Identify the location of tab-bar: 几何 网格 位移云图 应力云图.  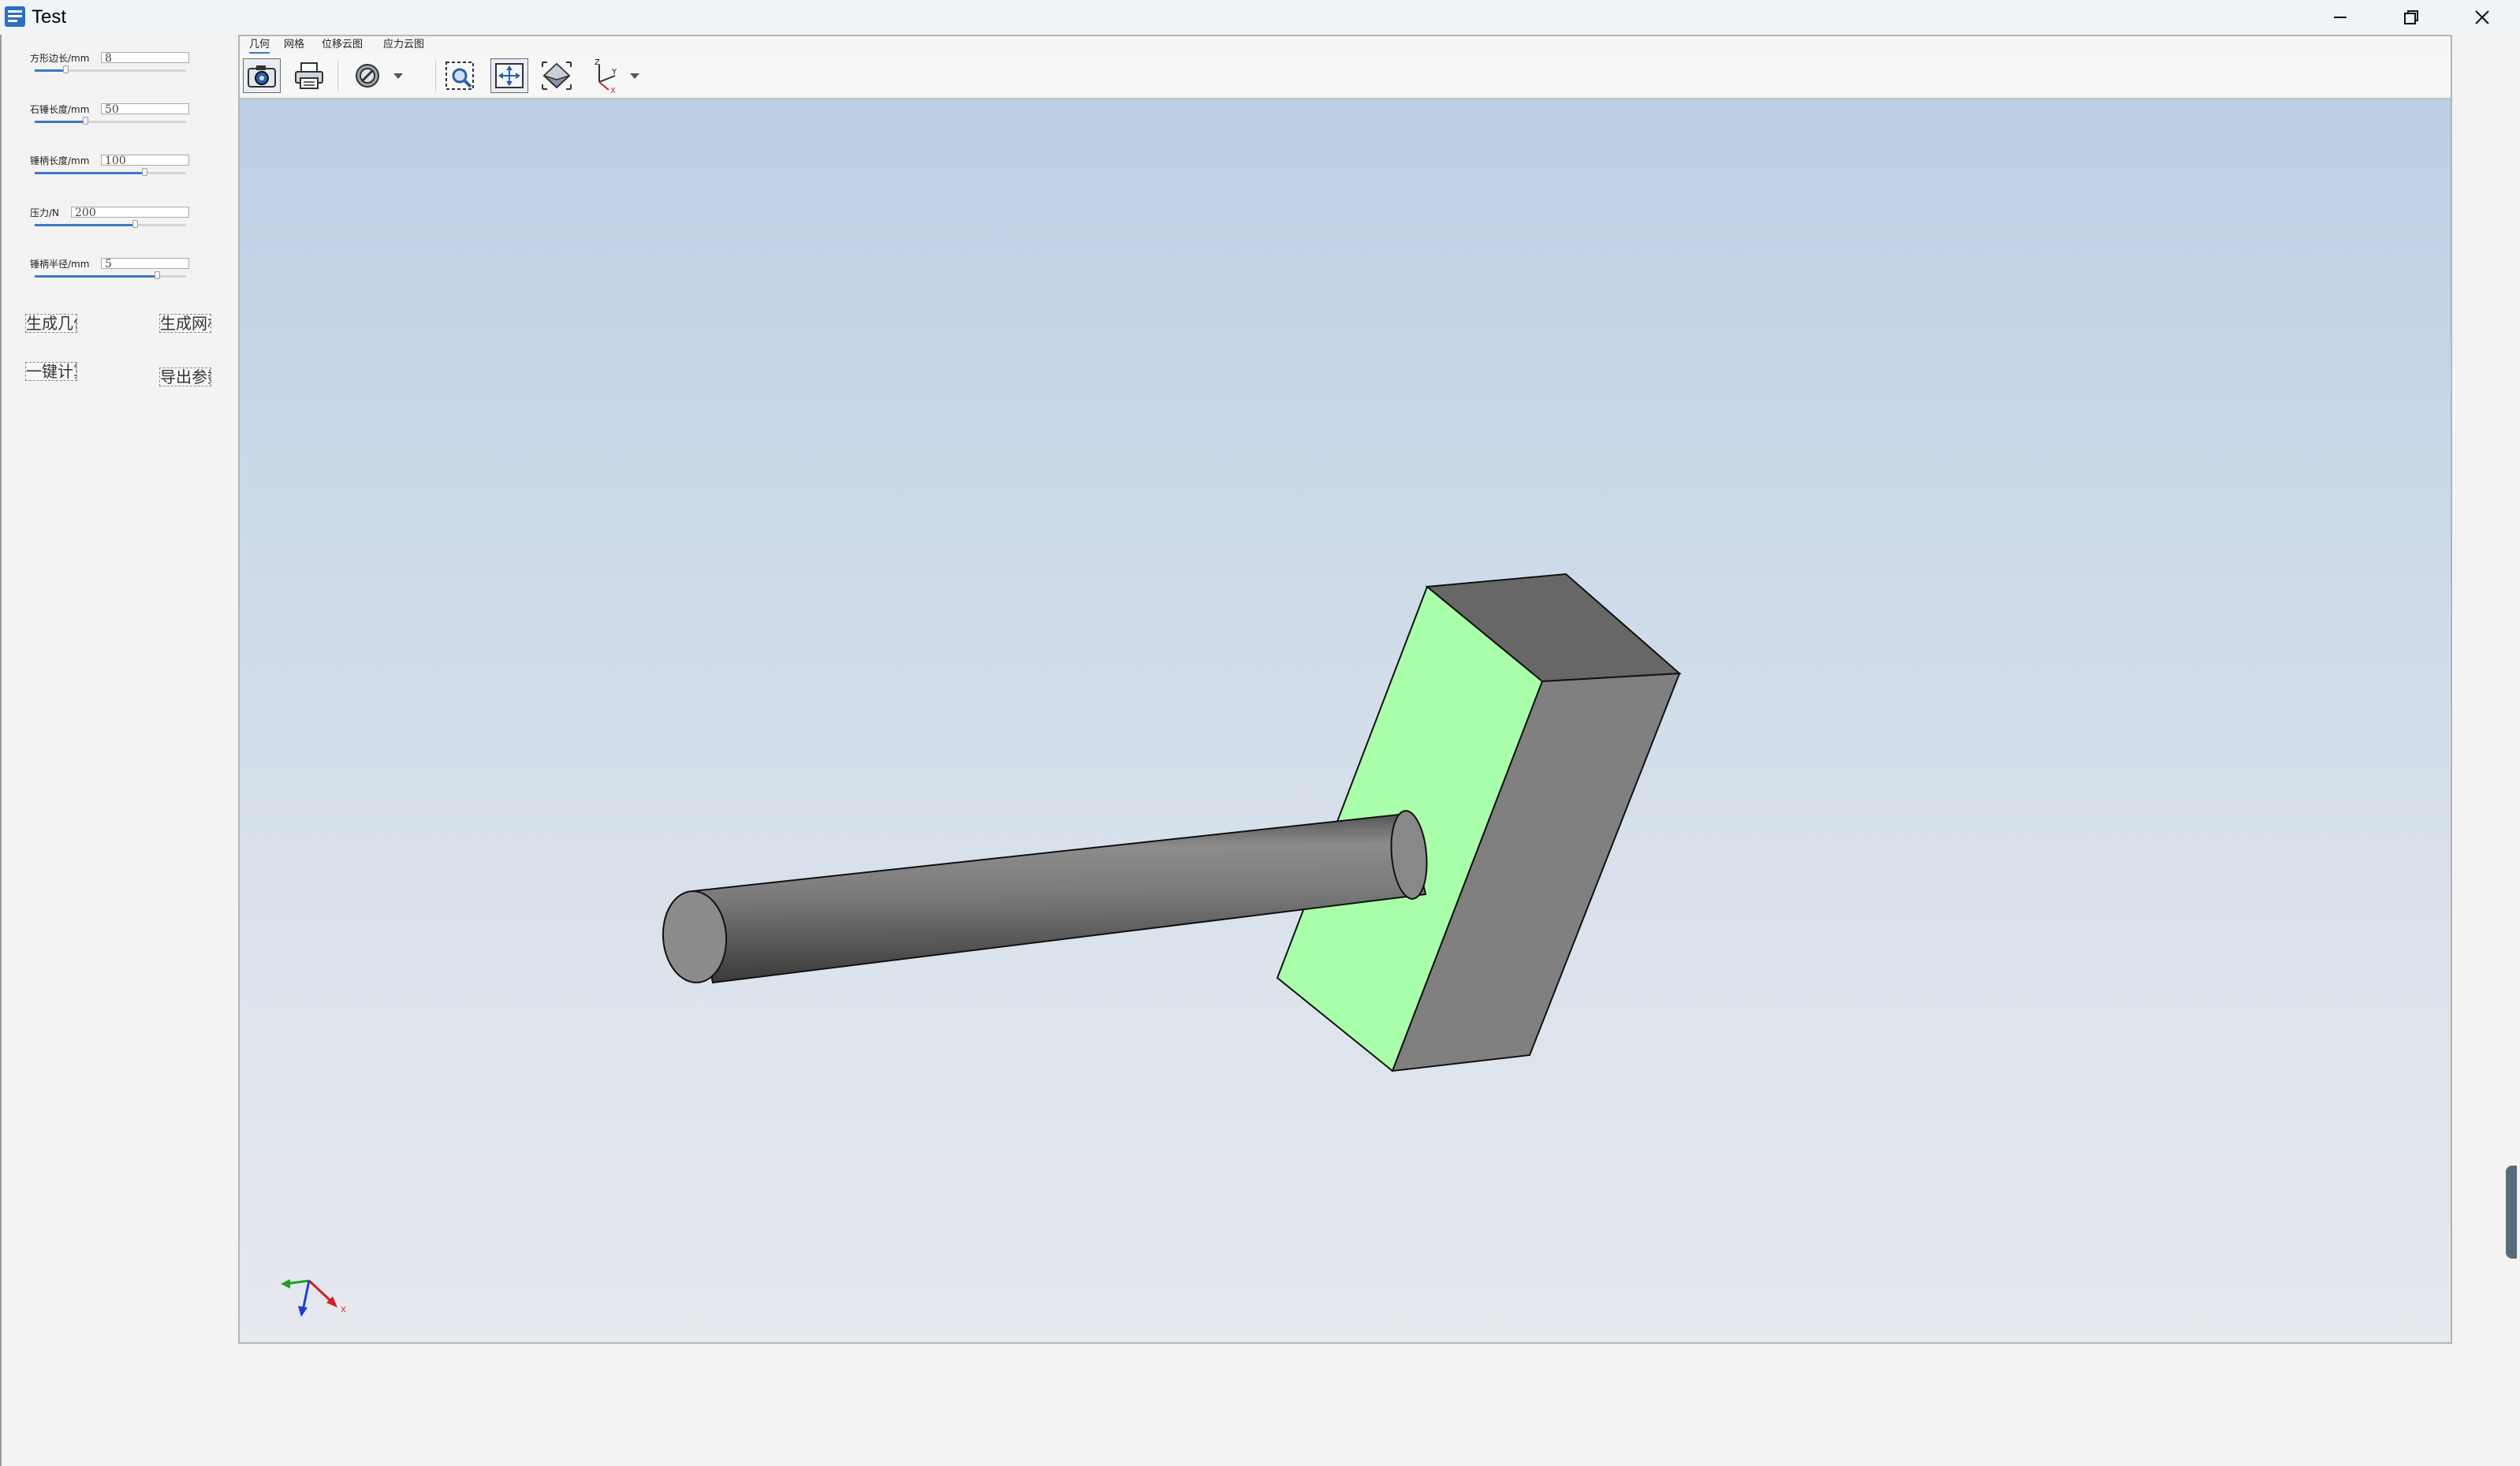
(1345, 45).